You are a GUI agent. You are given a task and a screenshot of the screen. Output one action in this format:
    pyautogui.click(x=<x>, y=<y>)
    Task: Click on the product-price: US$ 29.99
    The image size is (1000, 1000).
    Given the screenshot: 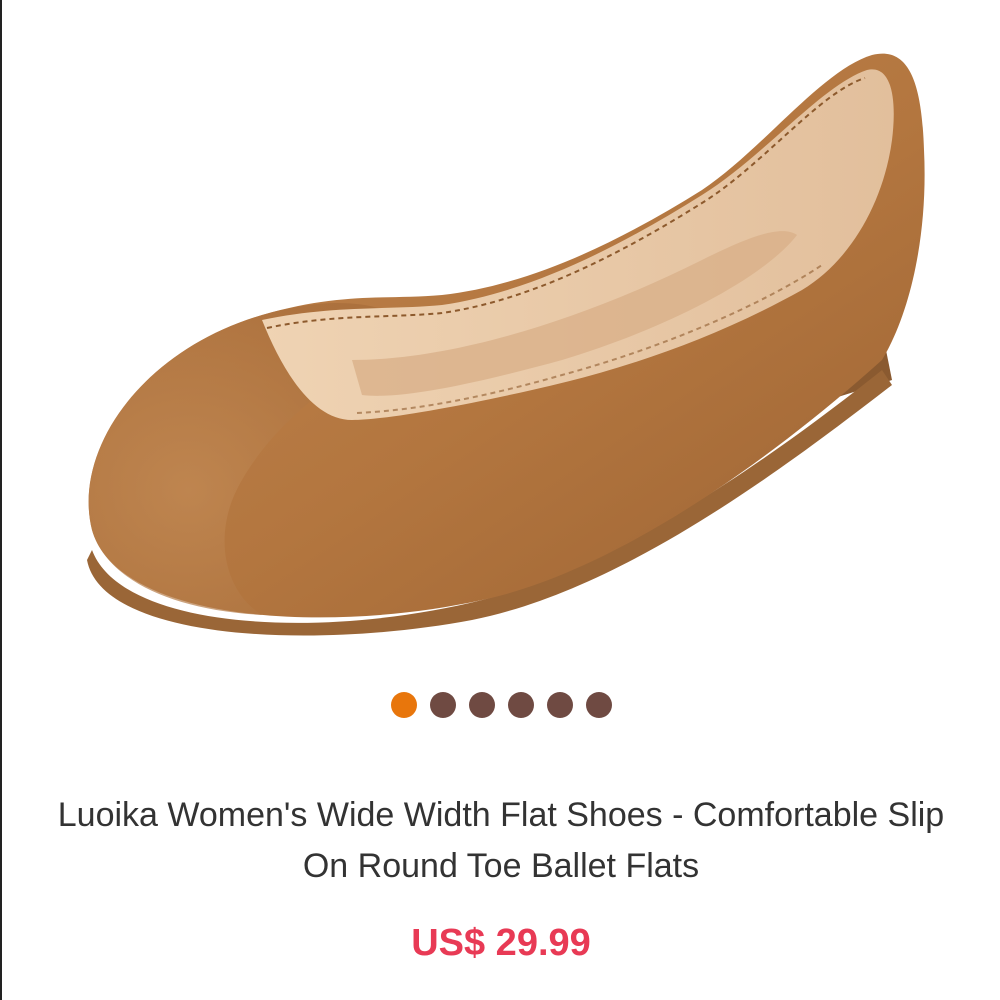 What is the action you would take?
    pyautogui.click(x=501, y=943)
    